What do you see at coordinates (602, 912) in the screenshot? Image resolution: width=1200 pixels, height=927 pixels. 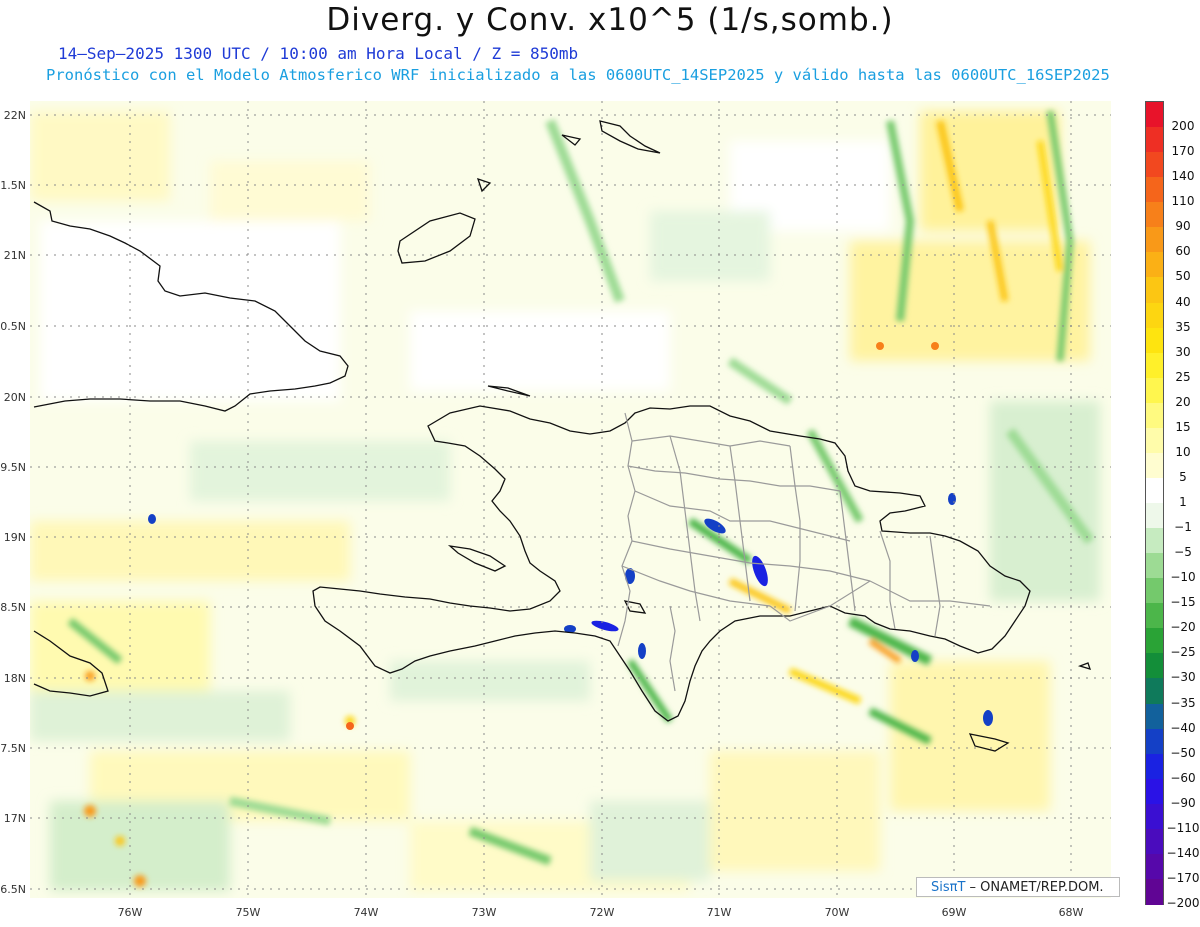 I see `lon-label-72w: 72W` at bounding box center [602, 912].